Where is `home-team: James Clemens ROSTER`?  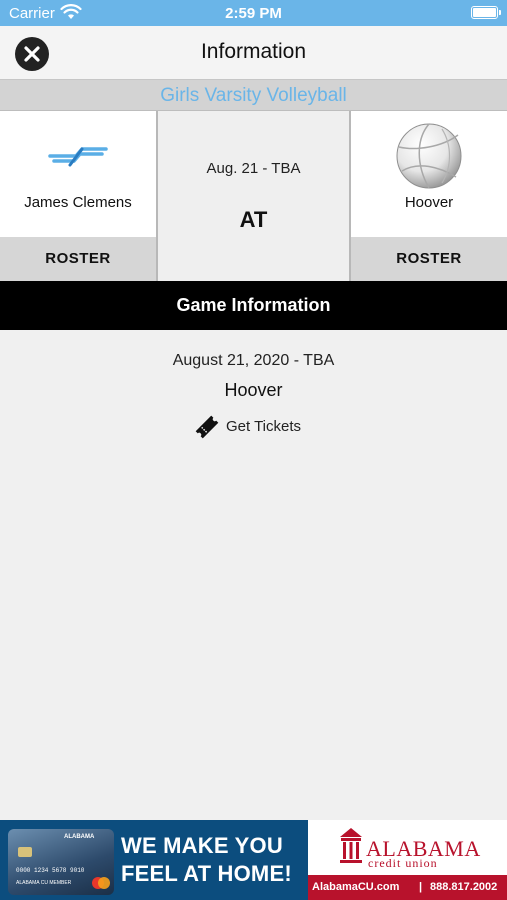
home-team: James Clemens ROSTER is located at coordinates (78, 196).